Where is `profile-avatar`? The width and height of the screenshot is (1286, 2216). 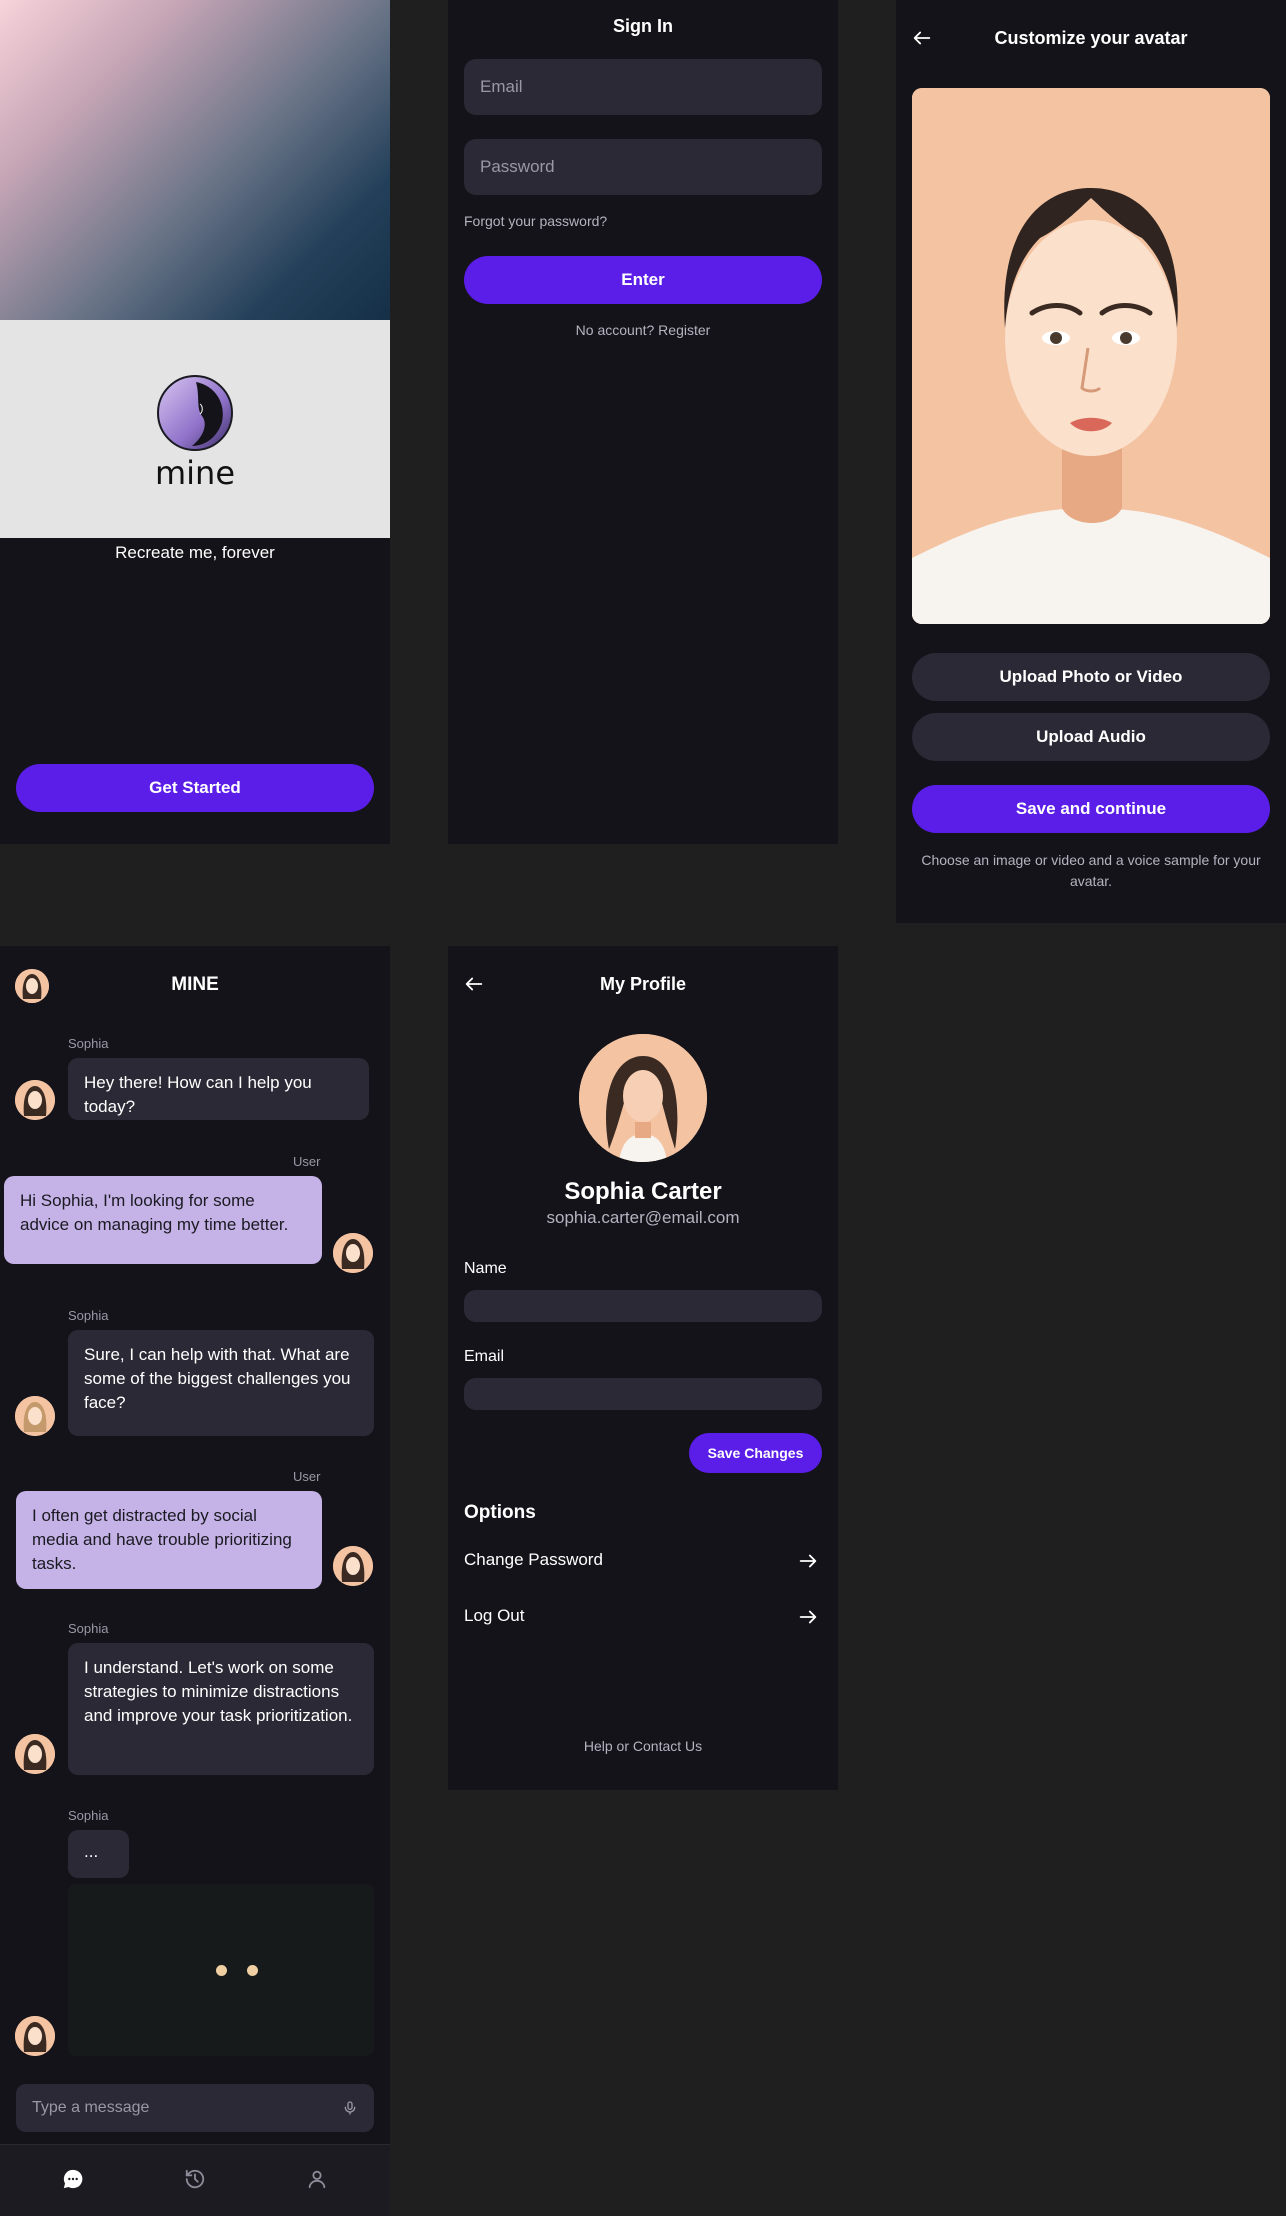 profile-avatar is located at coordinates (643, 1098).